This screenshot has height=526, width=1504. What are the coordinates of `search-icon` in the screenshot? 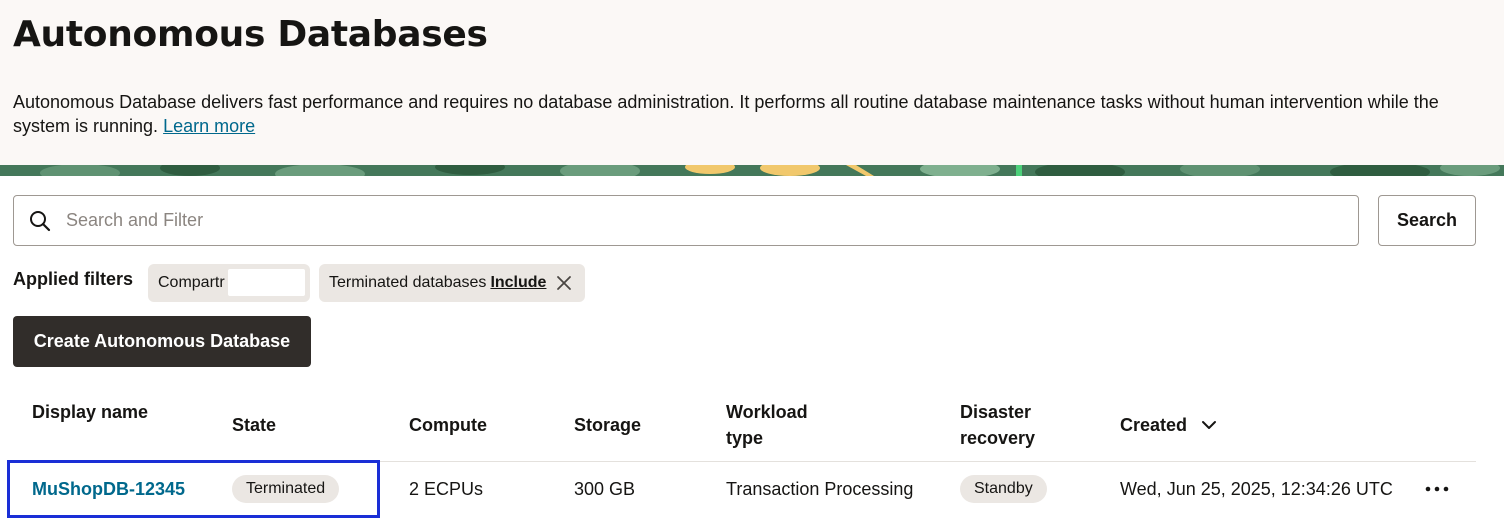 It's located at (40, 221).